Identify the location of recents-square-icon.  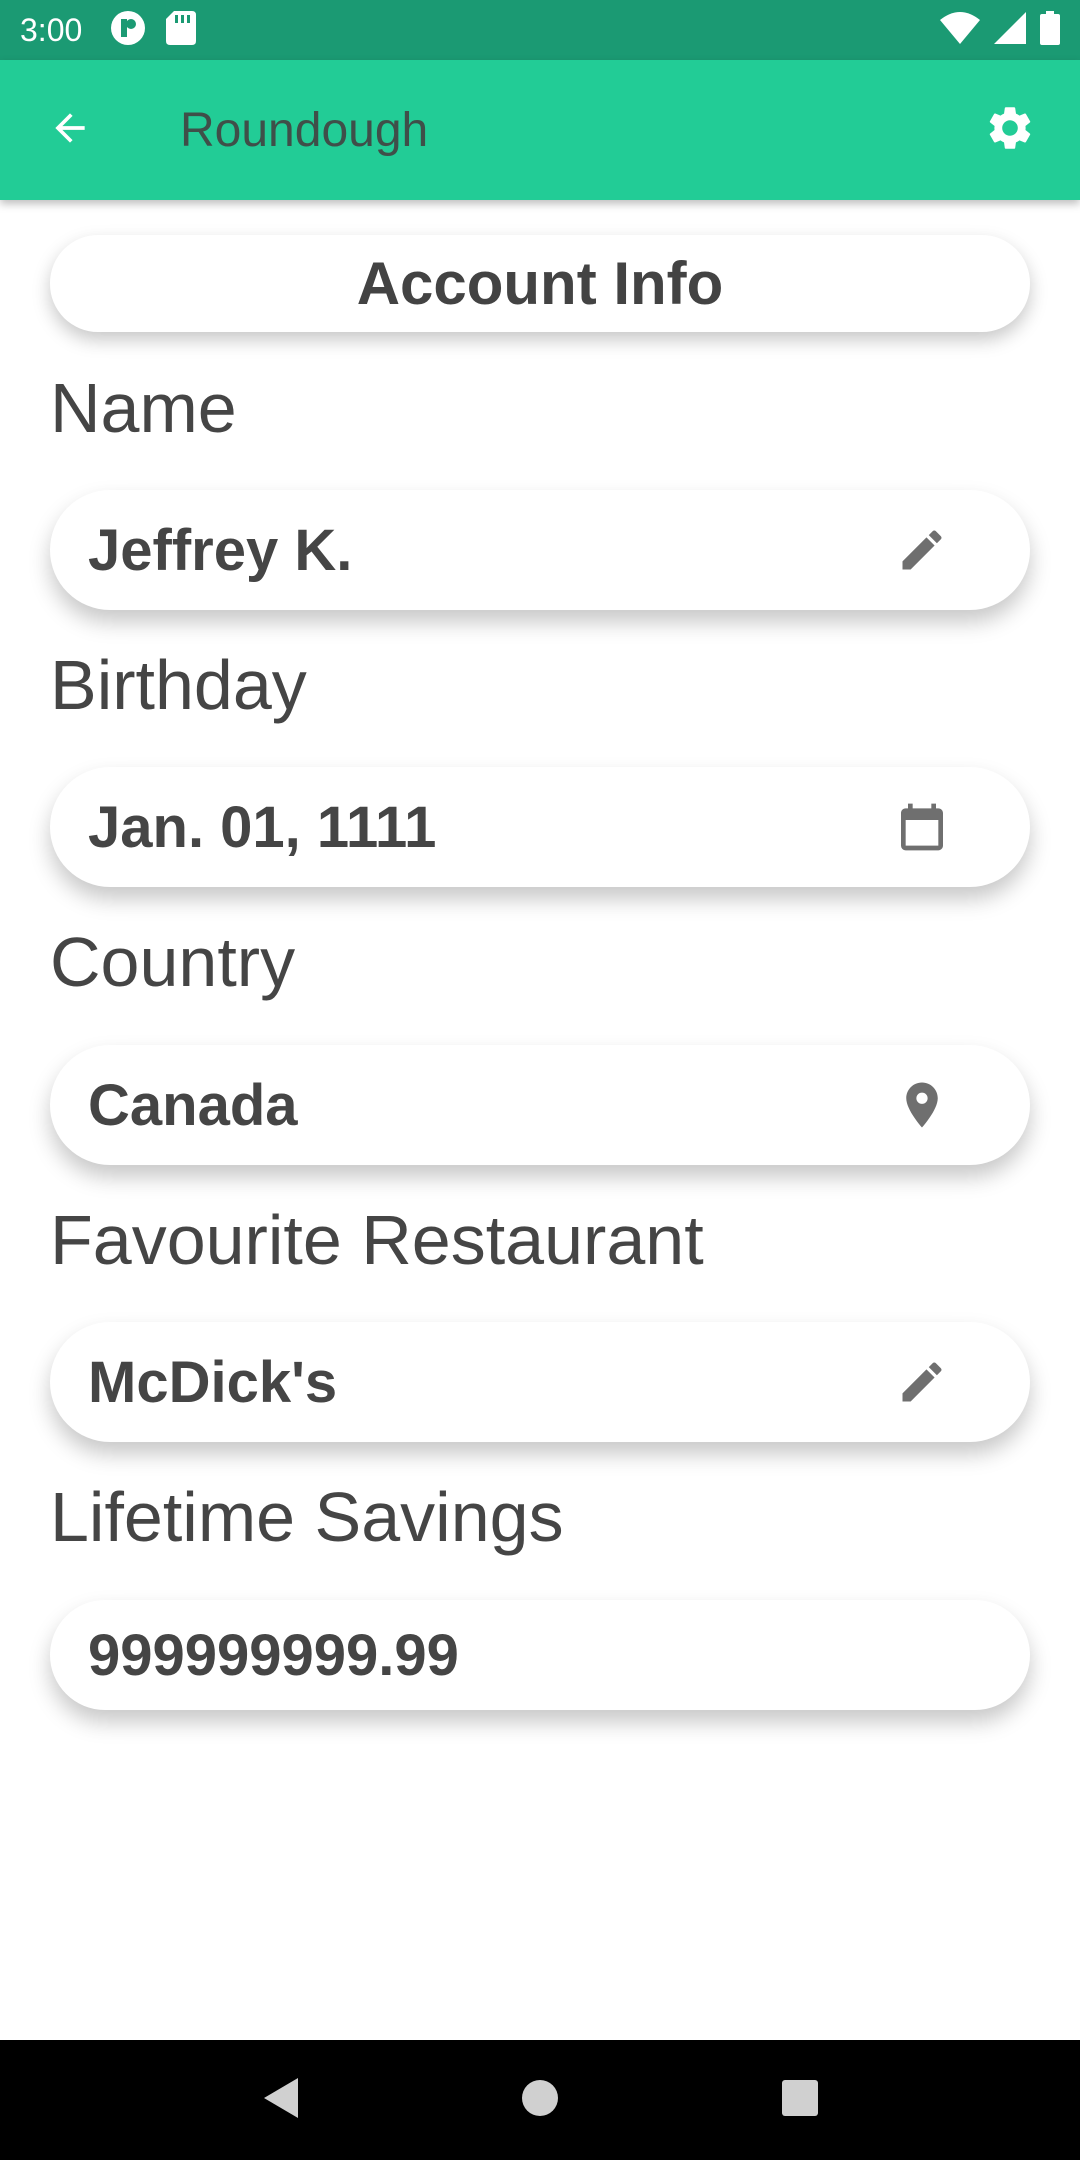
(800, 2100).